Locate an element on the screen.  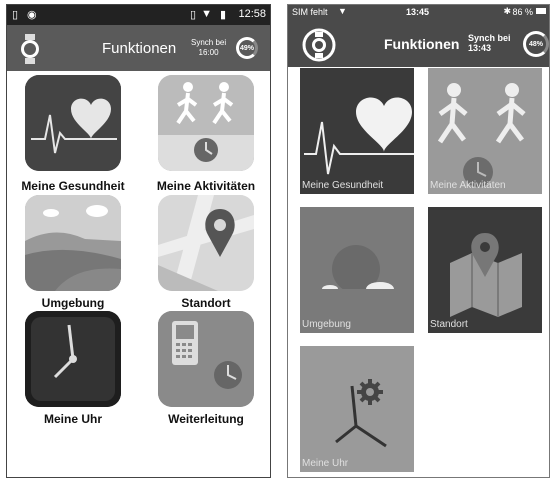
tile-watch is located at coordinates (73, 359).